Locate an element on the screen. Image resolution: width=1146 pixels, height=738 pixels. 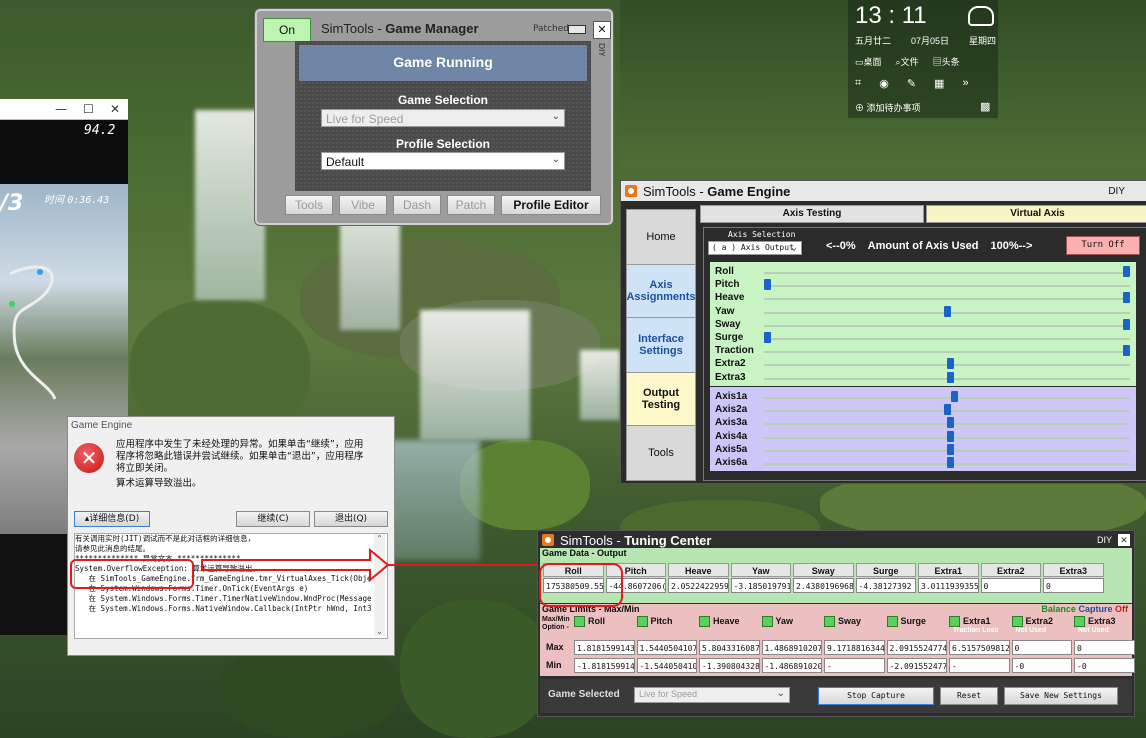
output-value-extra1: 3.01119393555 is located at coordinates (948, 585).